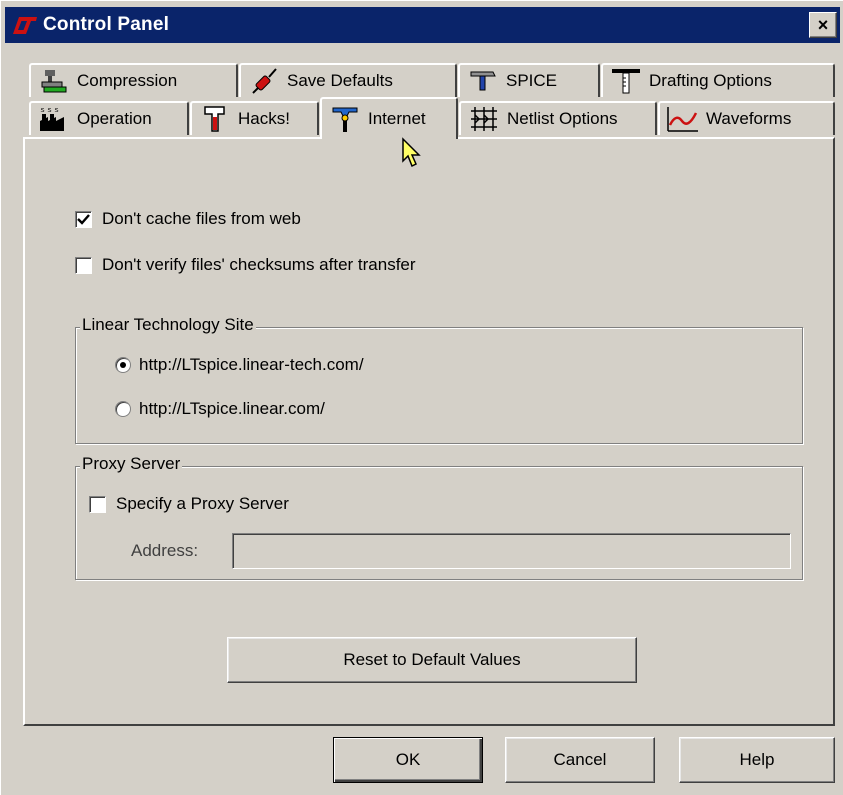  I want to click on drafting-icon, so click(626, 81).